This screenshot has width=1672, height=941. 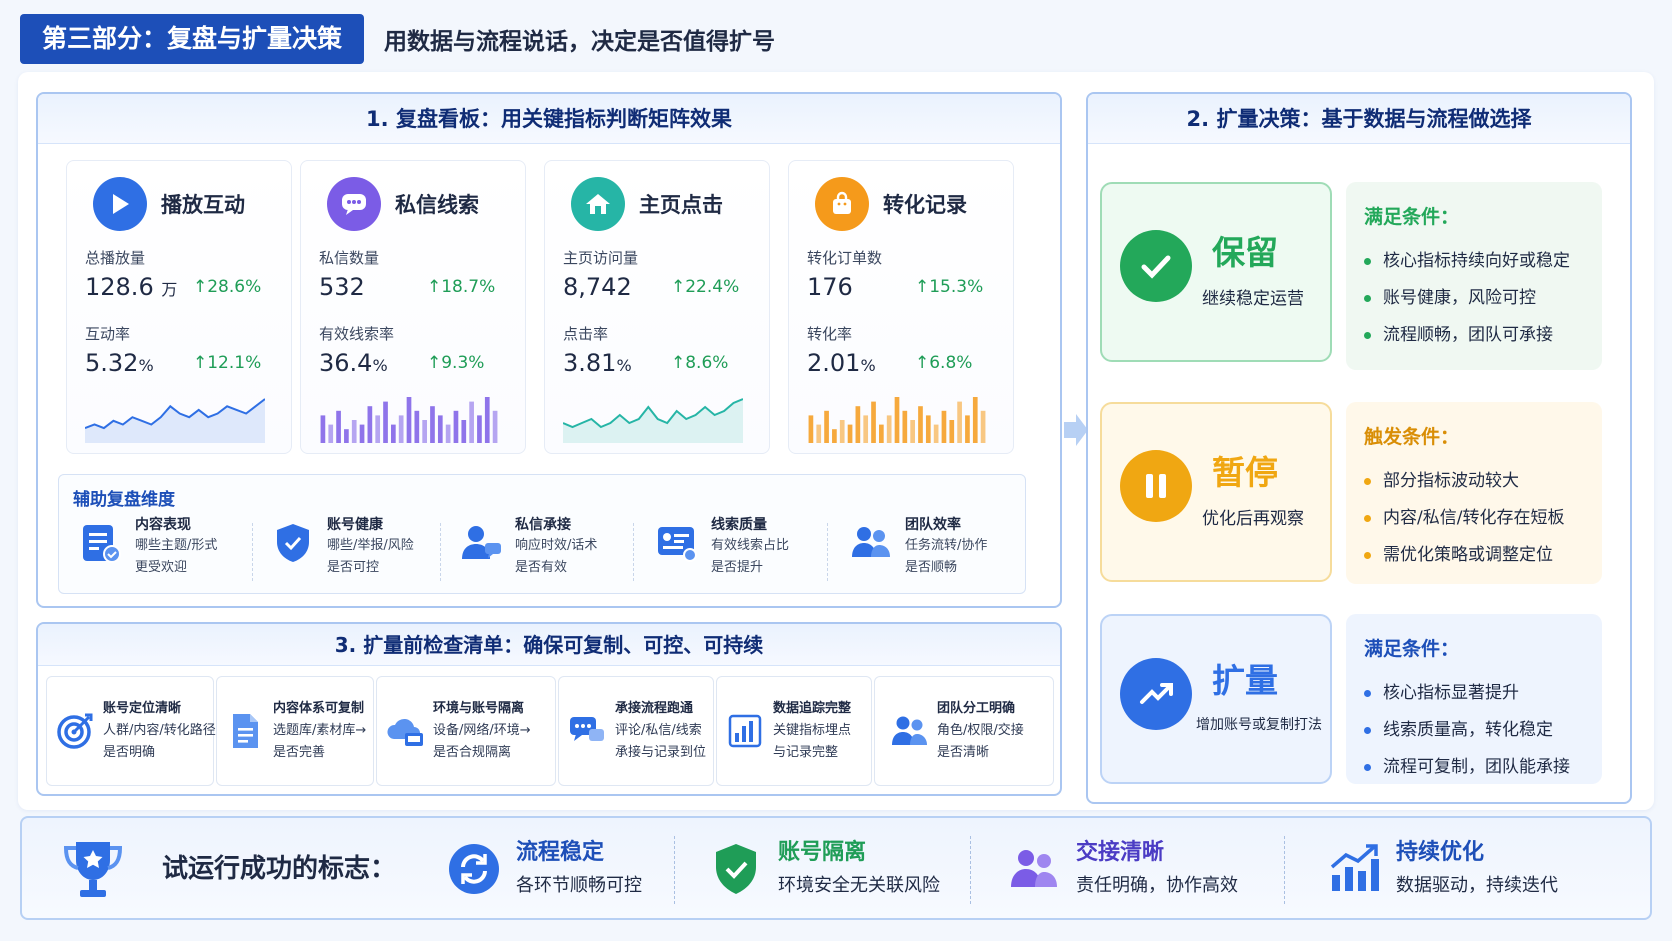 What do you see at coordinates (357, 334) in the screenshot?
I see `metric-label: 有效线索率` at bounding box center [357, 334].